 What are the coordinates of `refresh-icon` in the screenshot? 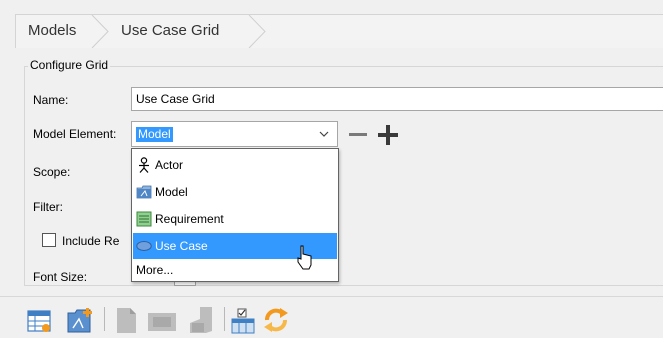 It's located at (276, 320).